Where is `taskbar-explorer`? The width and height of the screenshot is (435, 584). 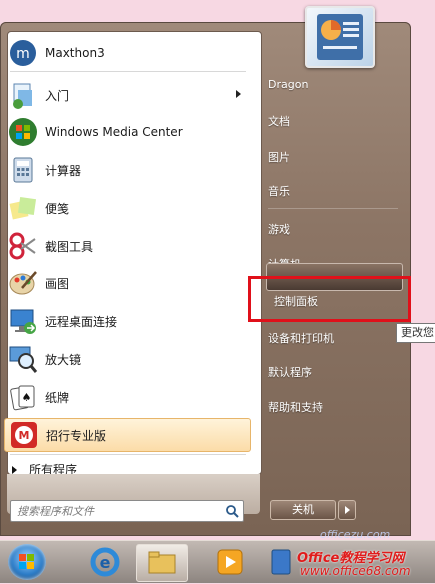
taskbar-explorer is located at coordinates (162, 563).